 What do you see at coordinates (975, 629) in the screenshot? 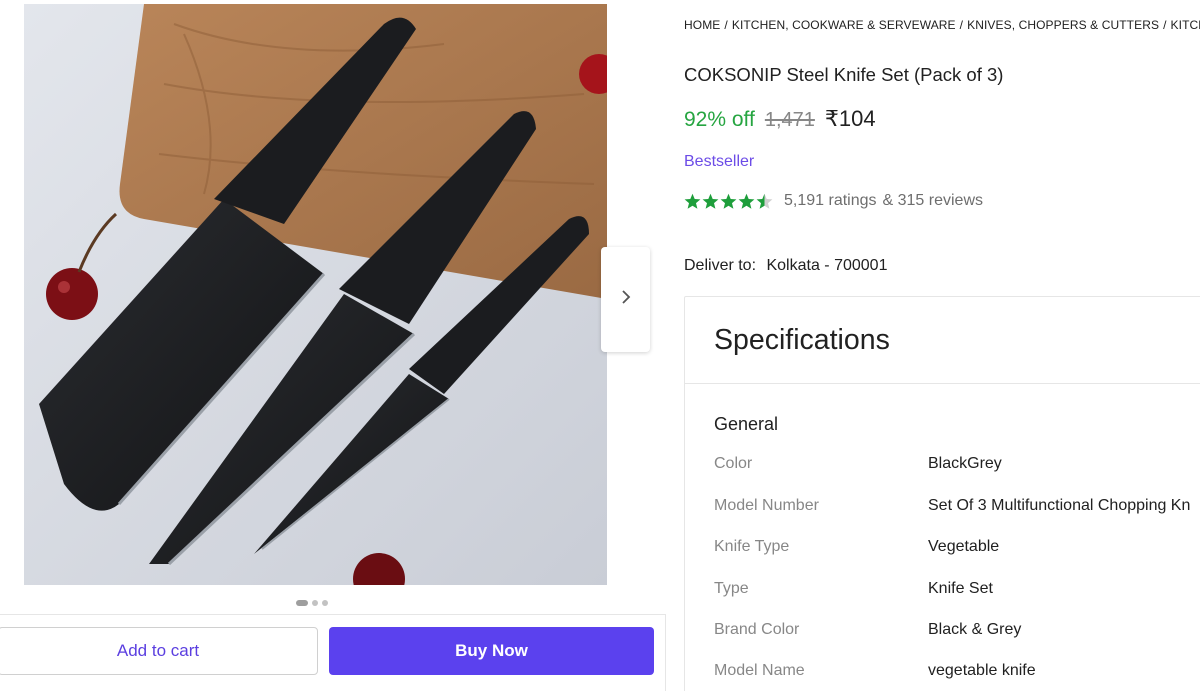
I see `spec-value: Black & Grey` at bounding box center [975, 629].